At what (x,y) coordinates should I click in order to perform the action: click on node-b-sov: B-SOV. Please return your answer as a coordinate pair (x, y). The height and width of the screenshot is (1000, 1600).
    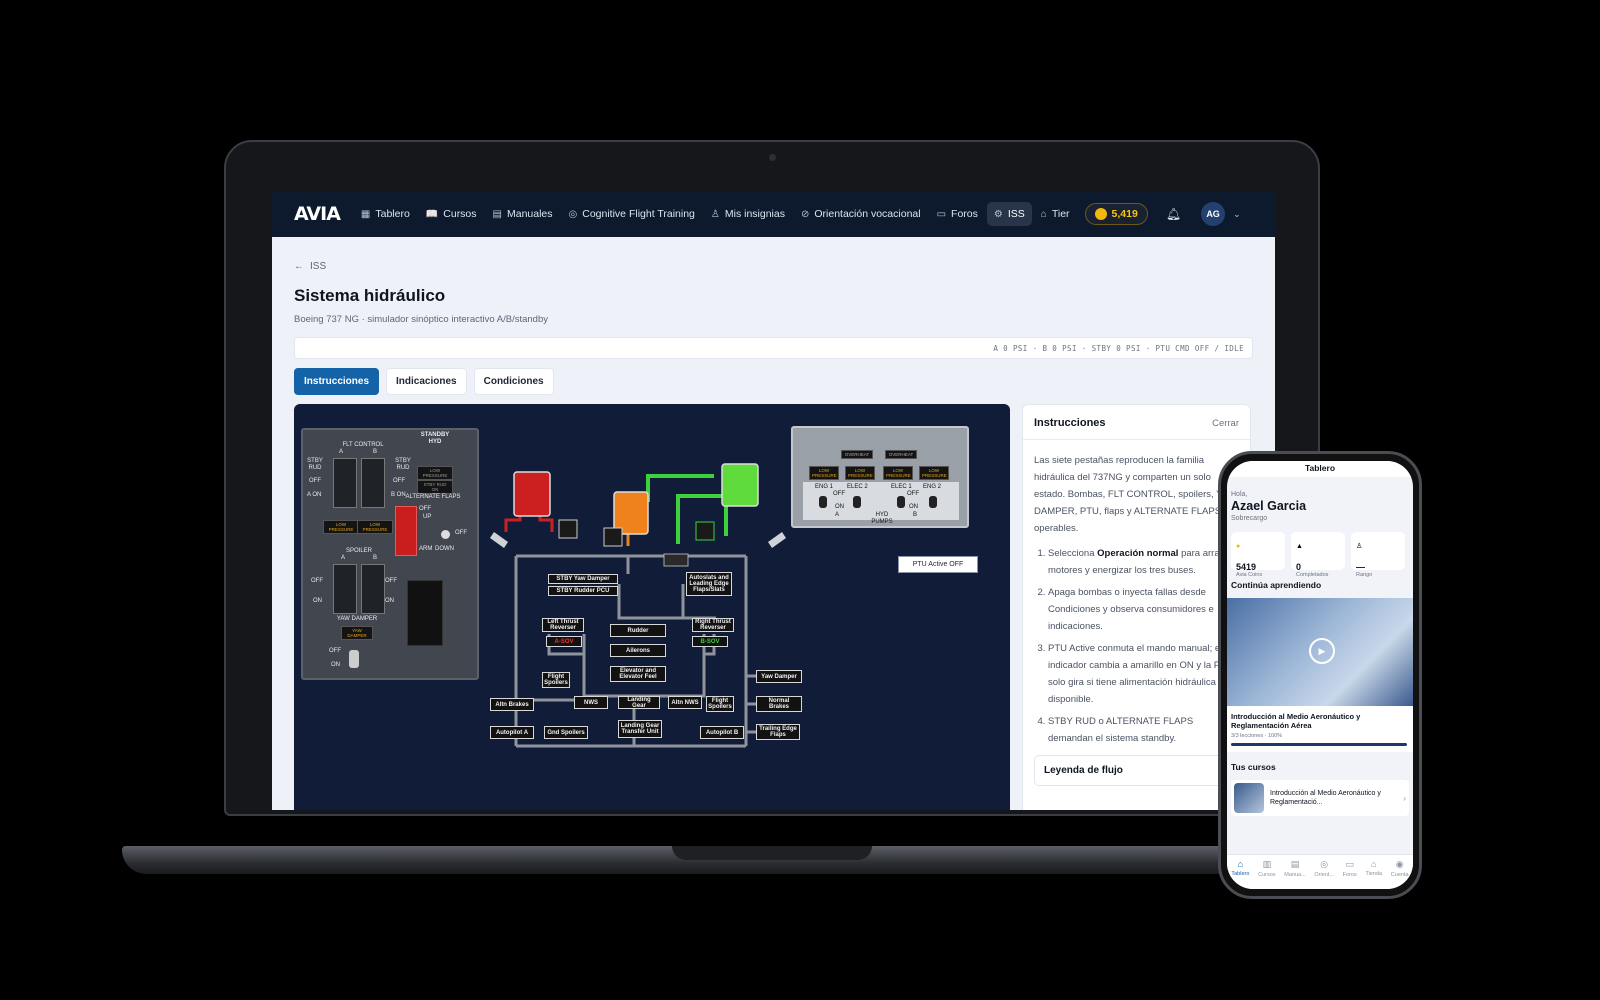
    Looking at the image, I should click on (710, 641).